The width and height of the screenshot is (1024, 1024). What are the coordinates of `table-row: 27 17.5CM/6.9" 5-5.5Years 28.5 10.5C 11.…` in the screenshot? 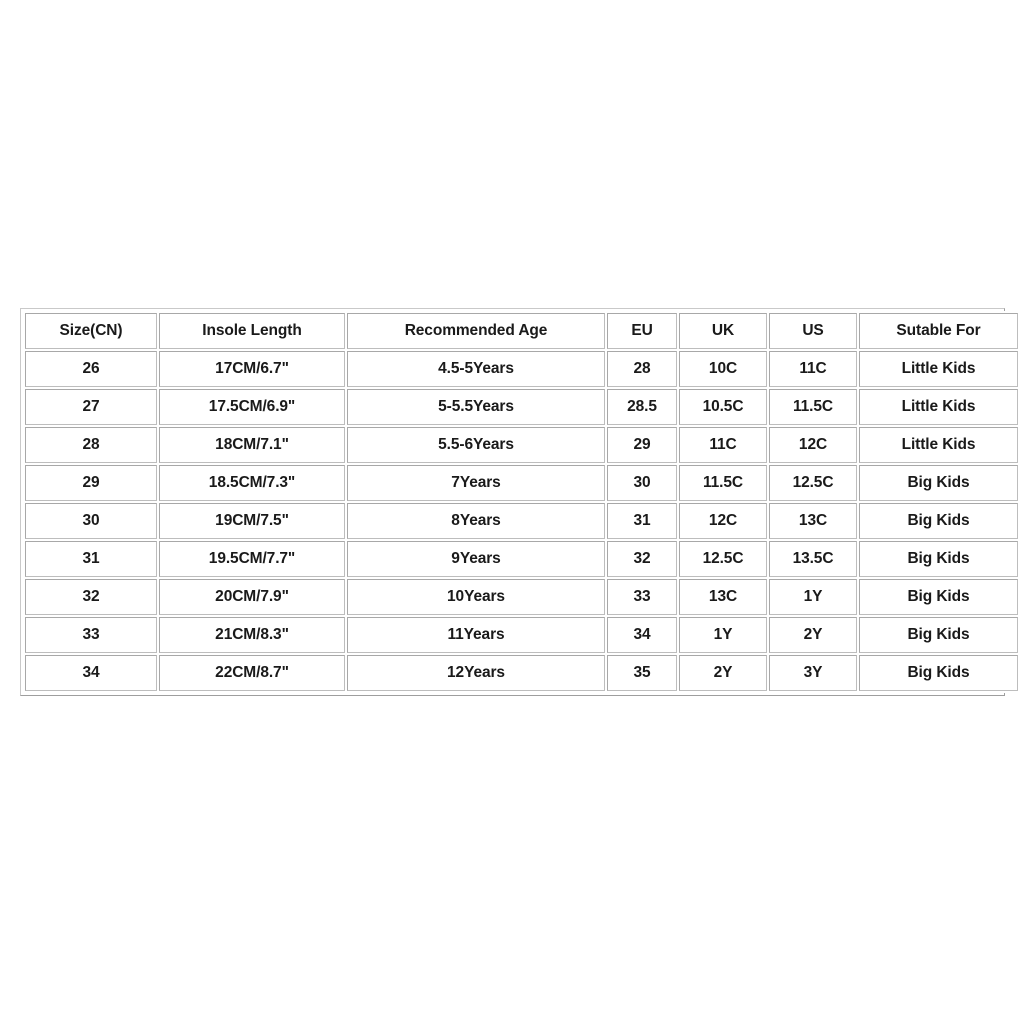 It's located at (521, 407).